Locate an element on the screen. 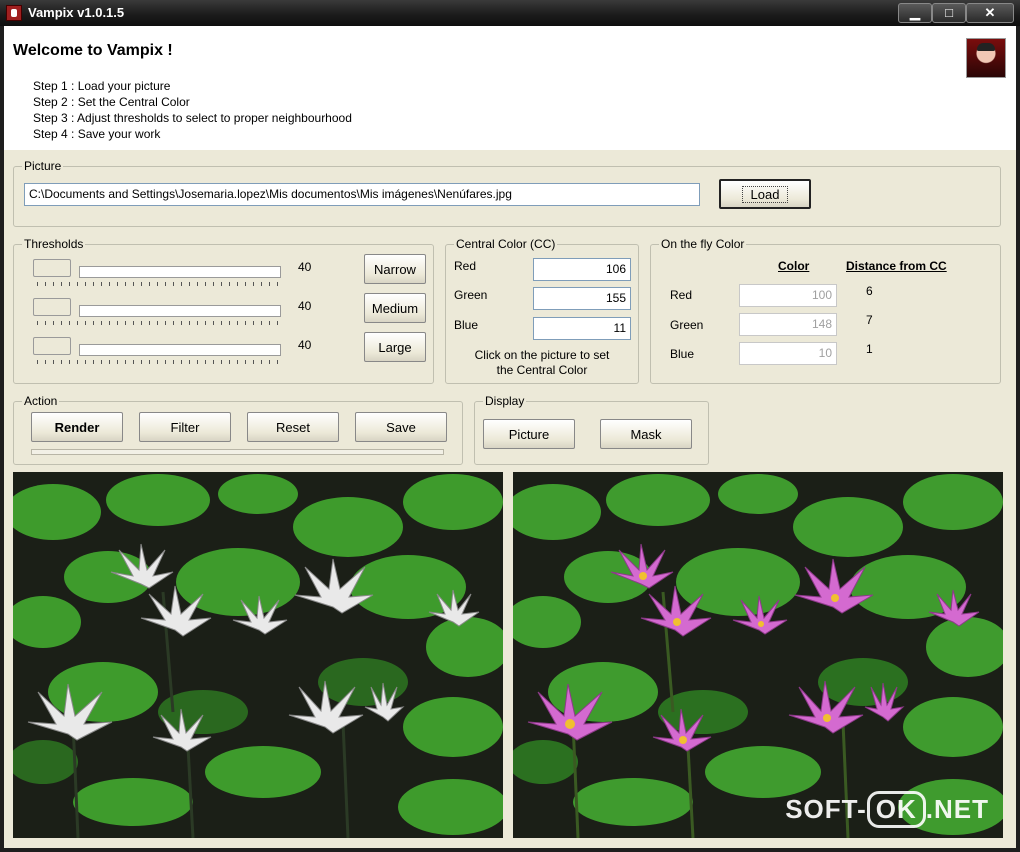 This screenshot has height=852, width=1020. cc-blue-label: Blue is located at coordinates (466, 325).